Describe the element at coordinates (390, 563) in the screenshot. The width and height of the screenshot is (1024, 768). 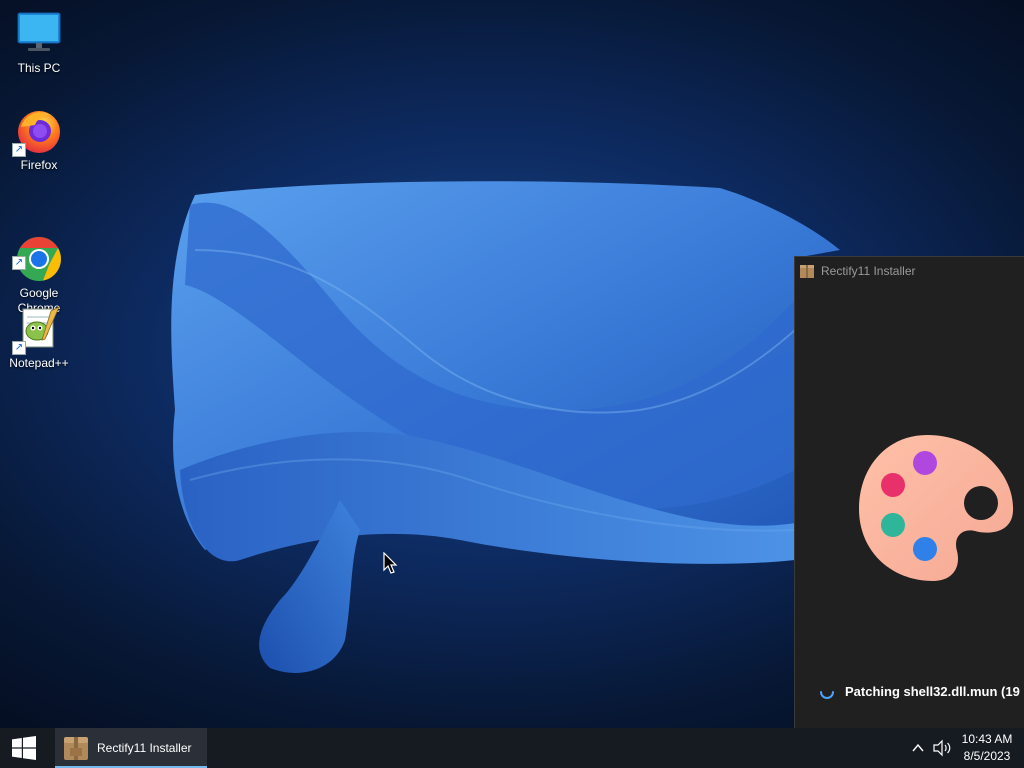
I see `mouse-cursor-icon` at that location.